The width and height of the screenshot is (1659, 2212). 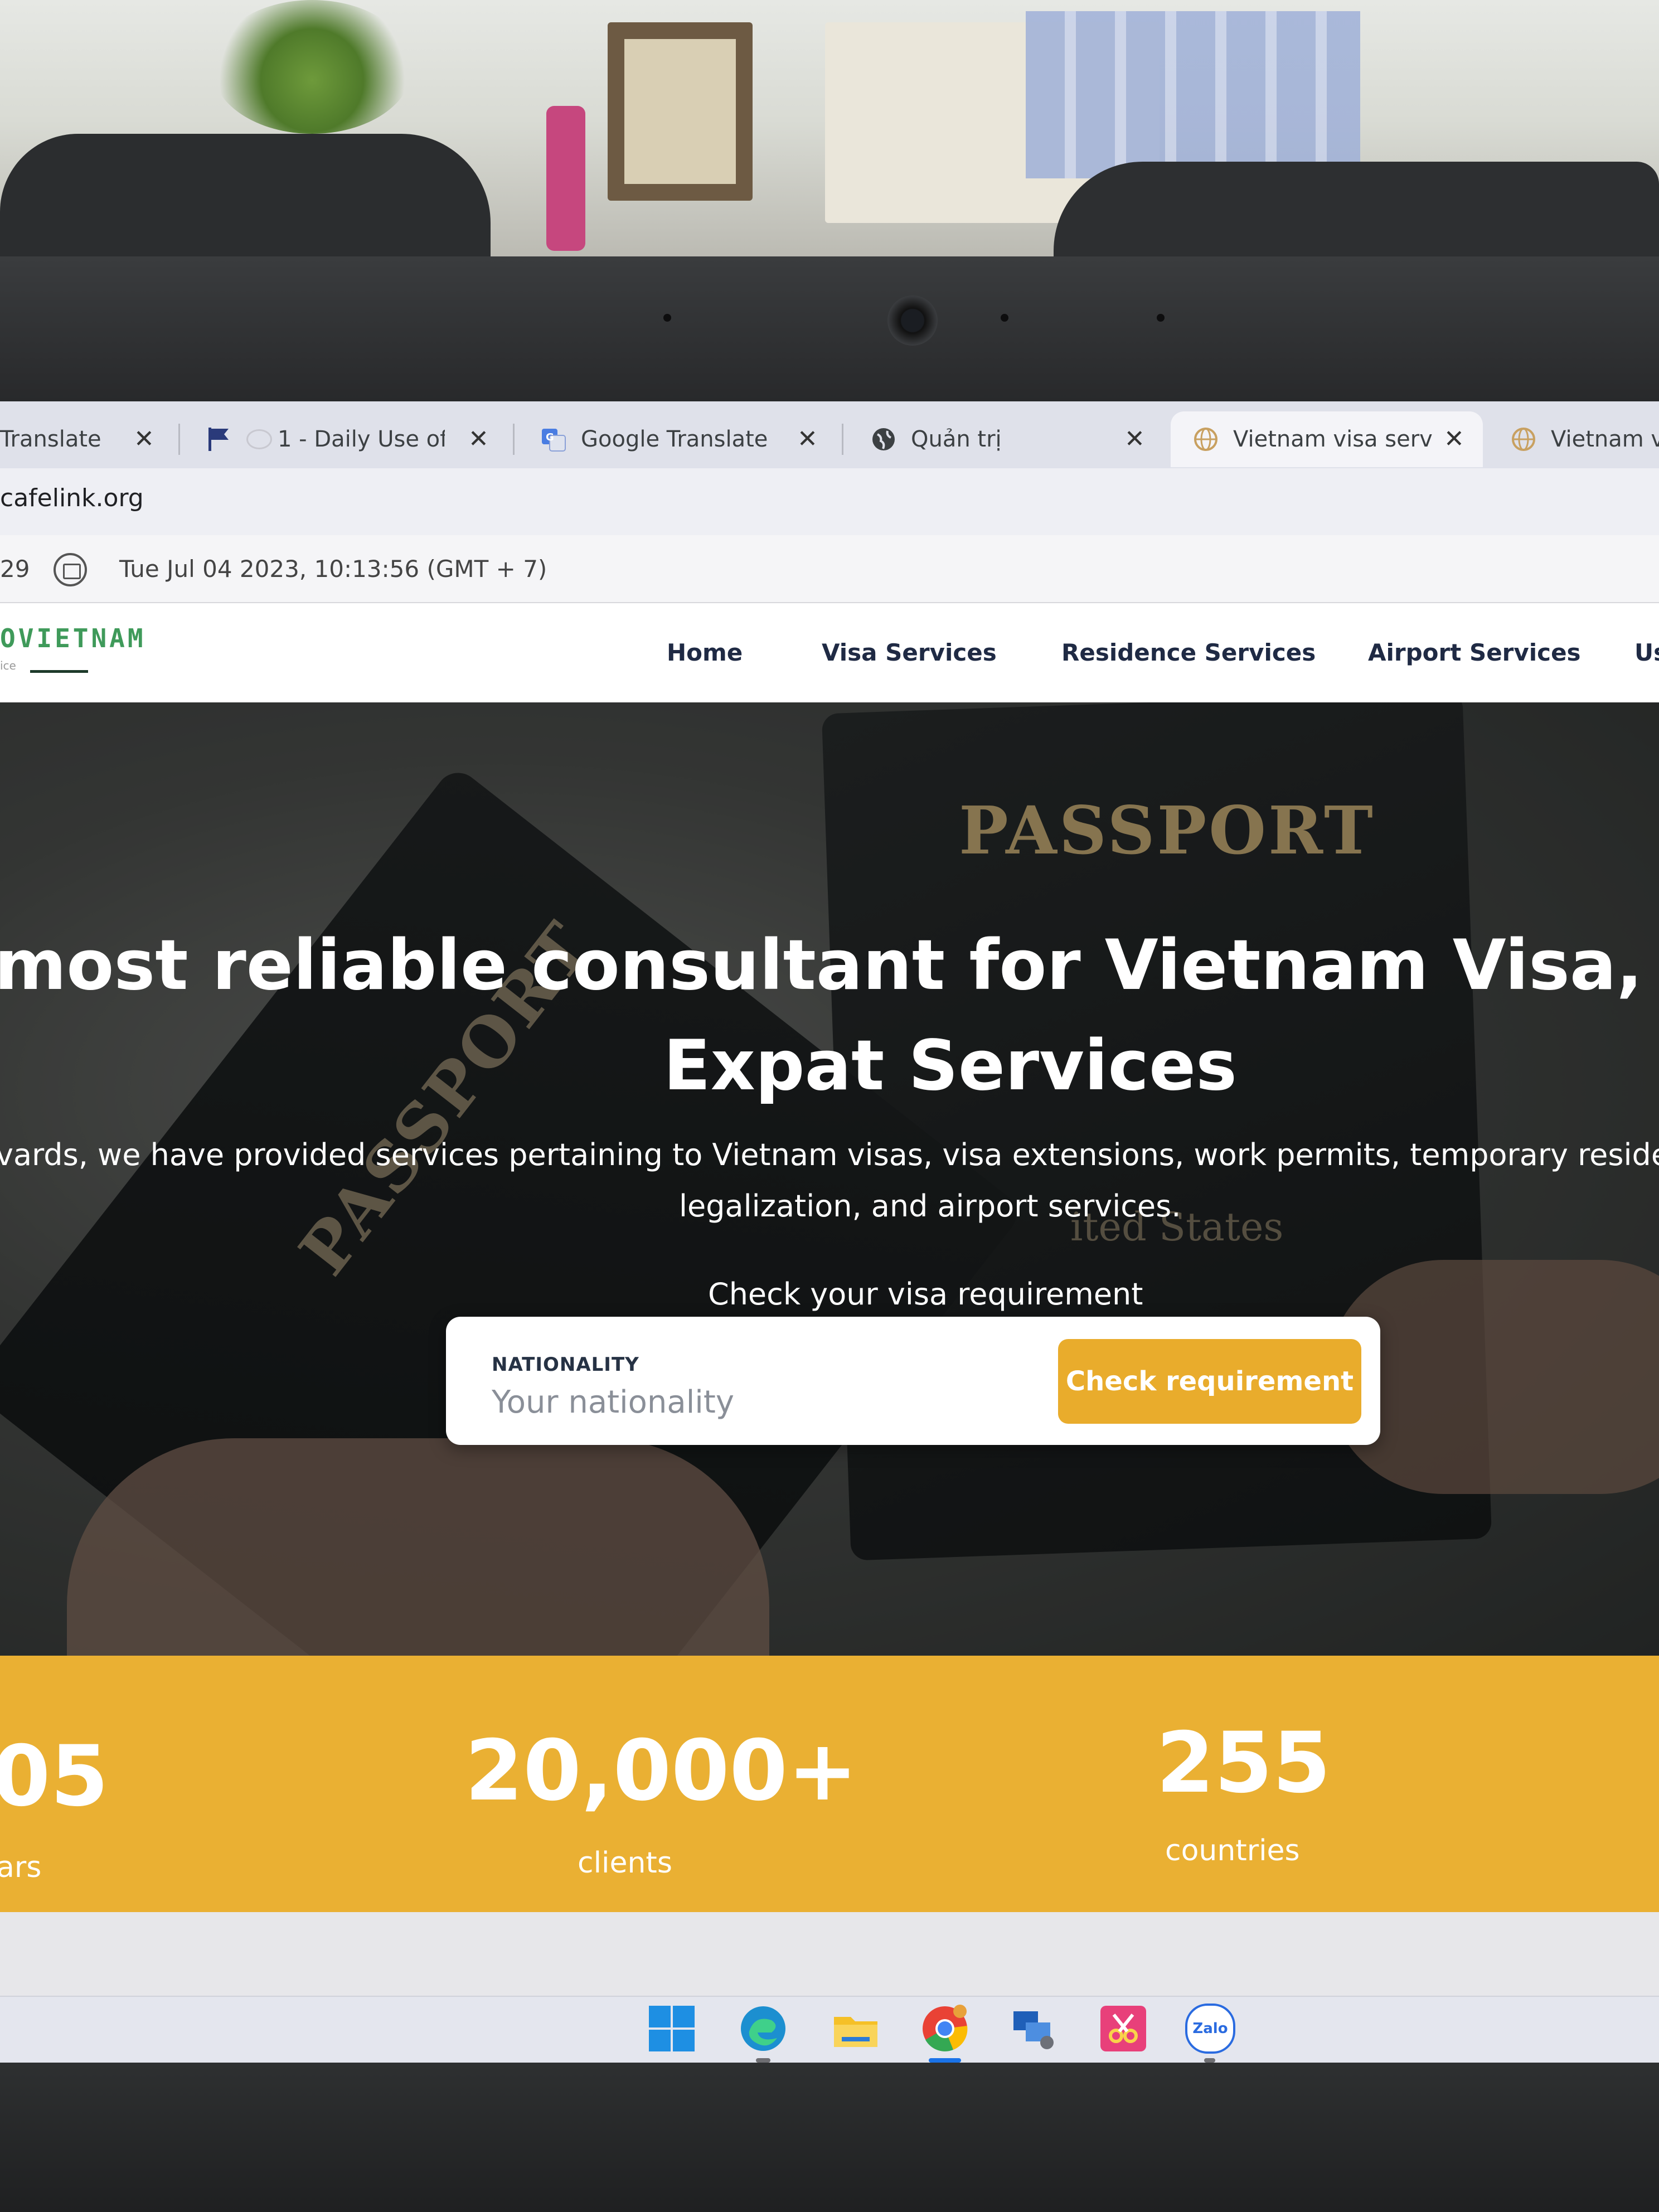 I want to click on tab-label: Quản trị, so click(x=956, y=439).